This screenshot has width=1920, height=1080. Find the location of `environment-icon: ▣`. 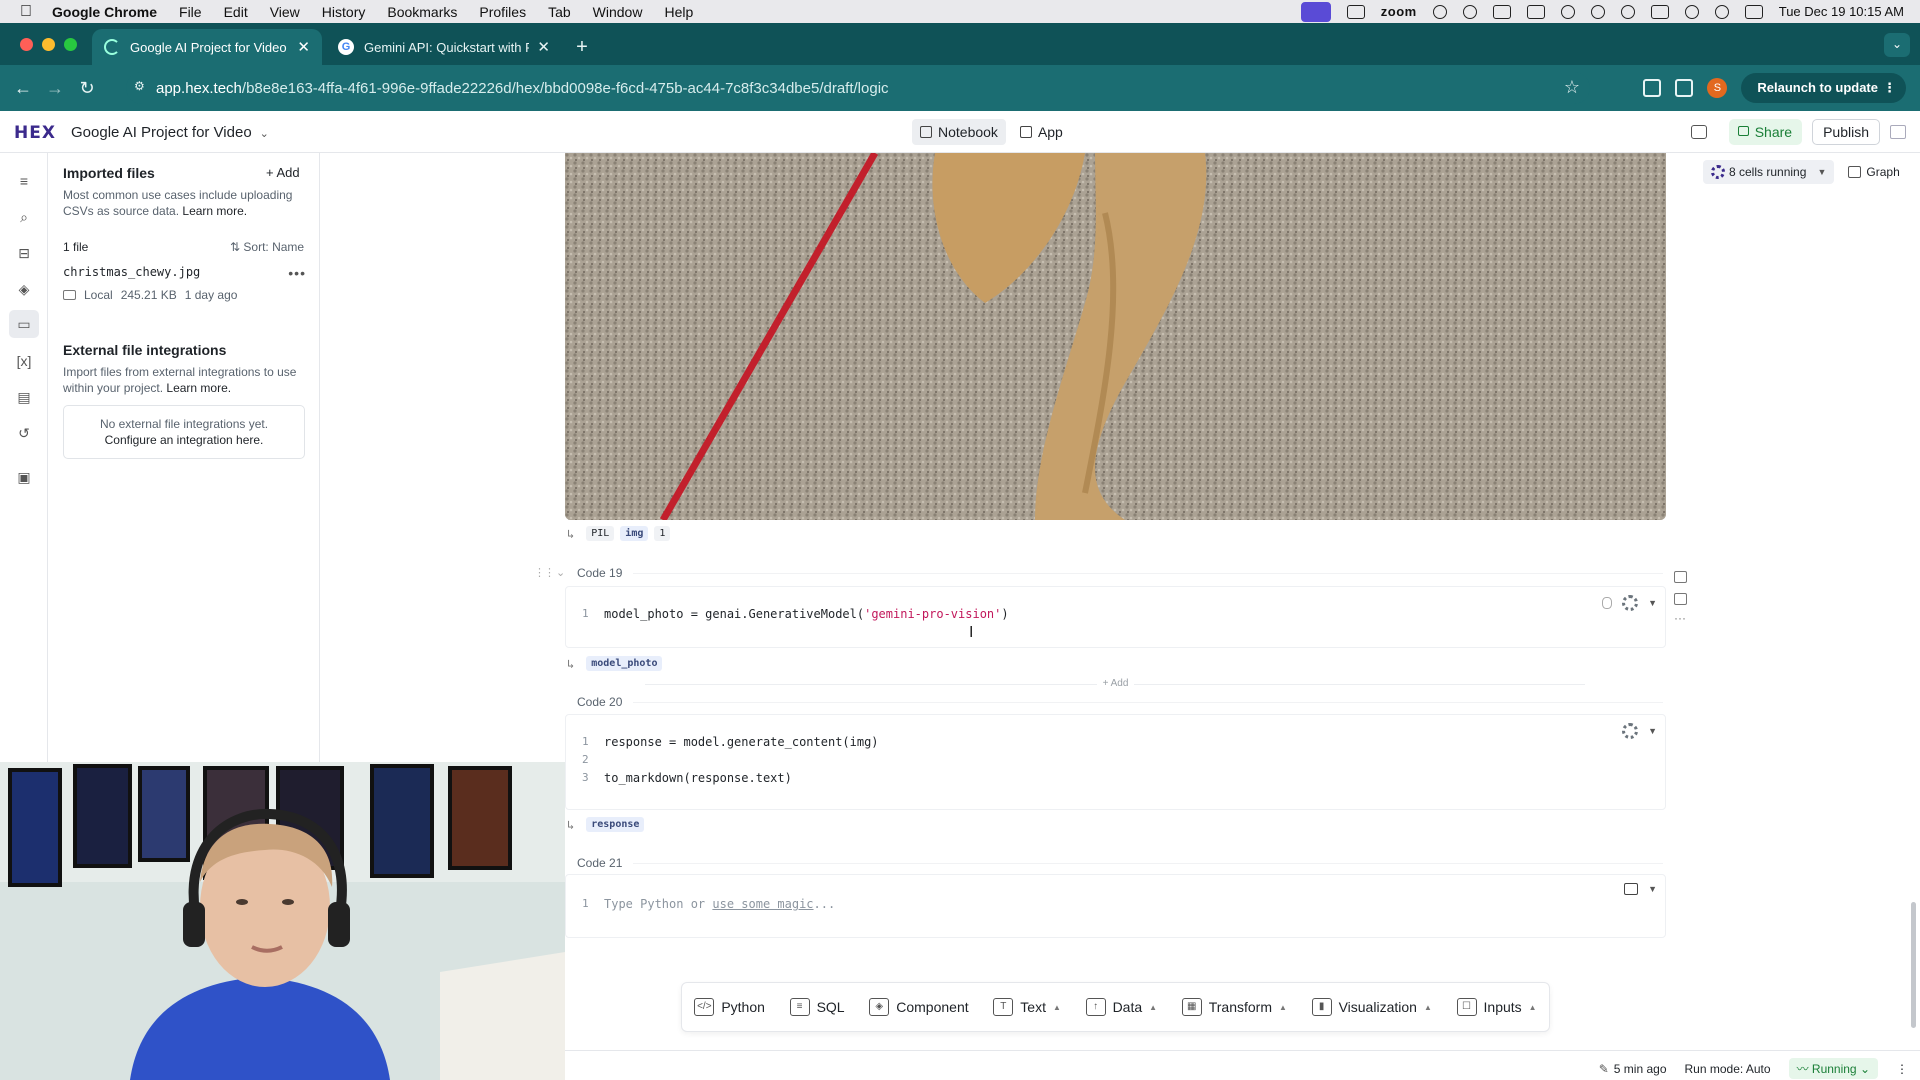

environment-icon: ▣ is located at coordinates (24, 477).